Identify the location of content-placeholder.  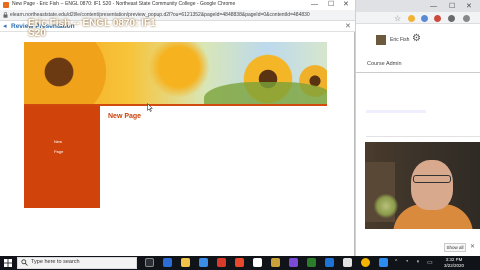
(396, 111).